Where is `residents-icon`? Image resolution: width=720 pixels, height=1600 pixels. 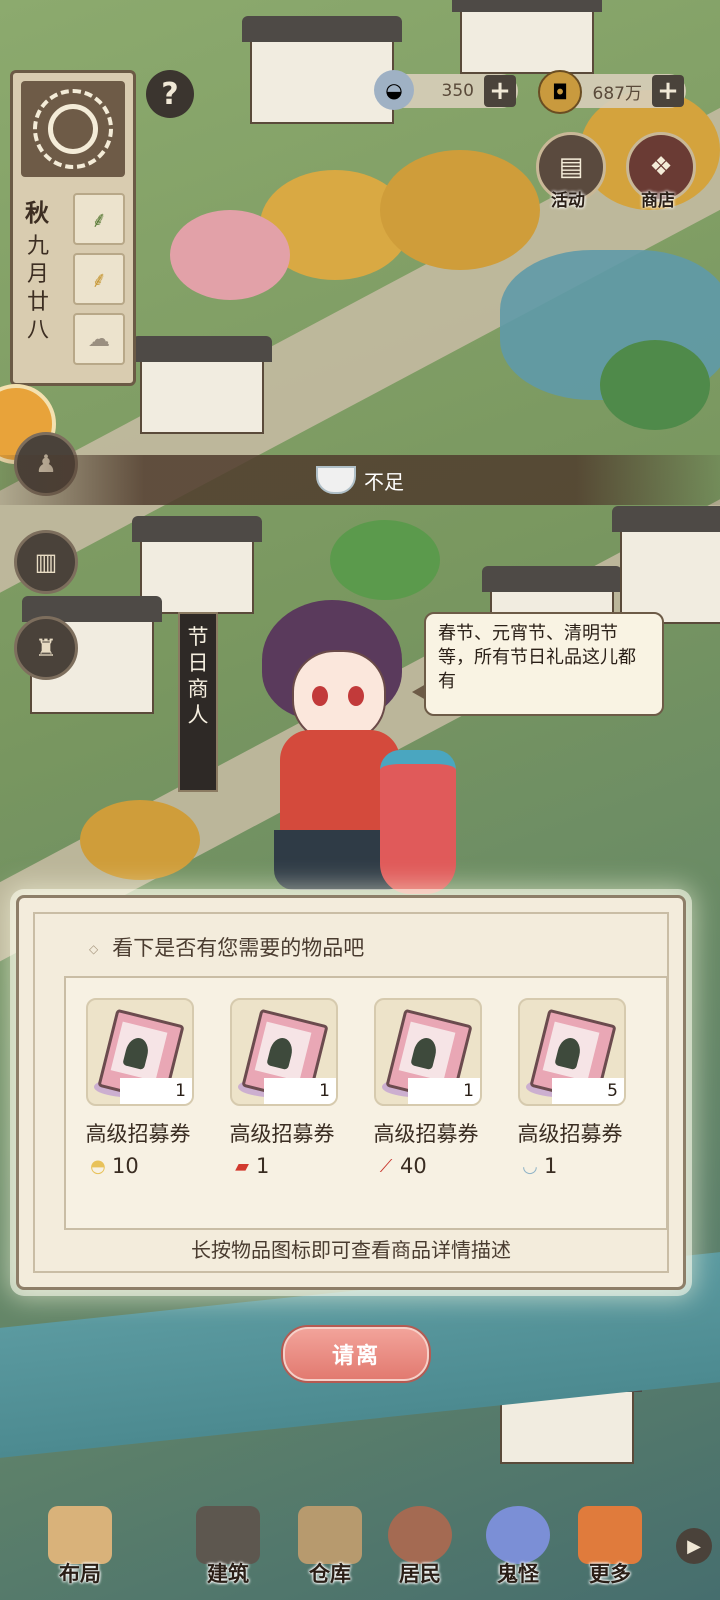
residents-icon is located at coordinates (420, 1535).